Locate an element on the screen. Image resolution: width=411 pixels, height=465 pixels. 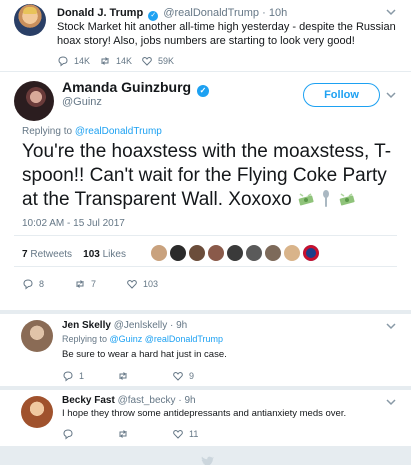
reply-button: 8 is located at coordinates (48, 284).